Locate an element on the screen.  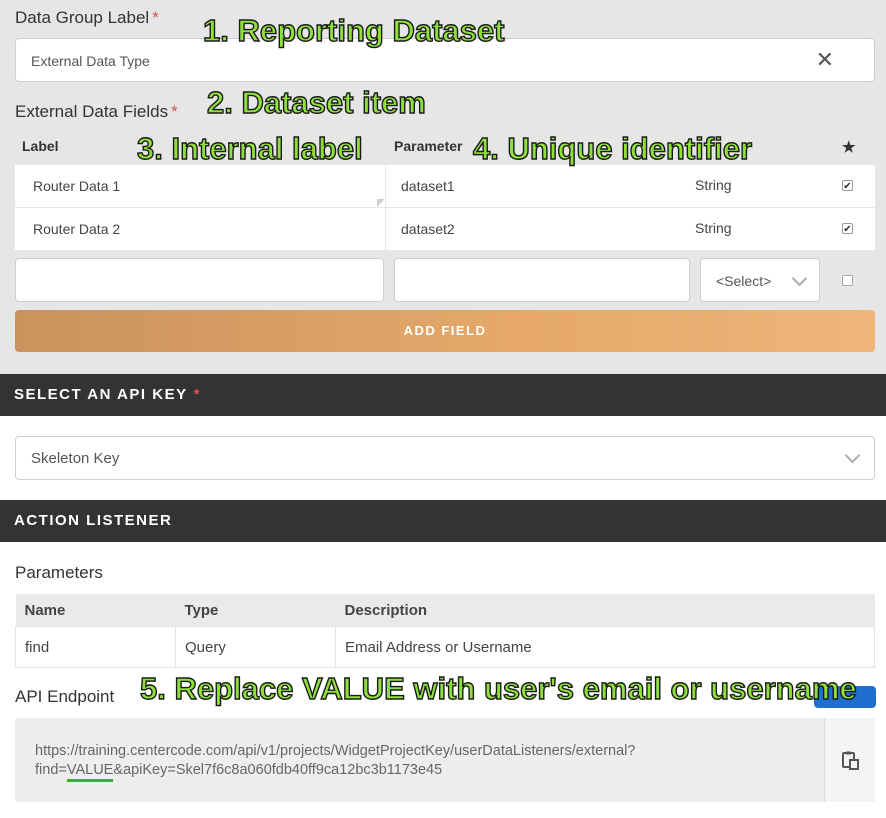
external-data-fields-label: External Data Fields * is located at coordinates (96, 112).